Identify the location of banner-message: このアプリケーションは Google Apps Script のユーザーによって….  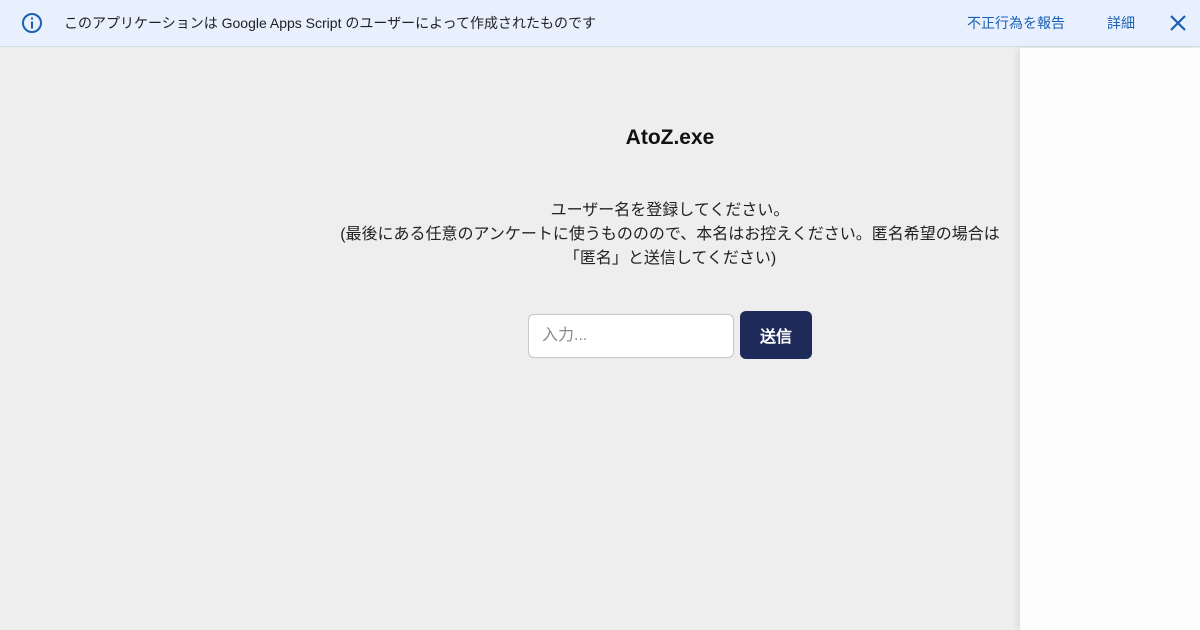
(330, 23).